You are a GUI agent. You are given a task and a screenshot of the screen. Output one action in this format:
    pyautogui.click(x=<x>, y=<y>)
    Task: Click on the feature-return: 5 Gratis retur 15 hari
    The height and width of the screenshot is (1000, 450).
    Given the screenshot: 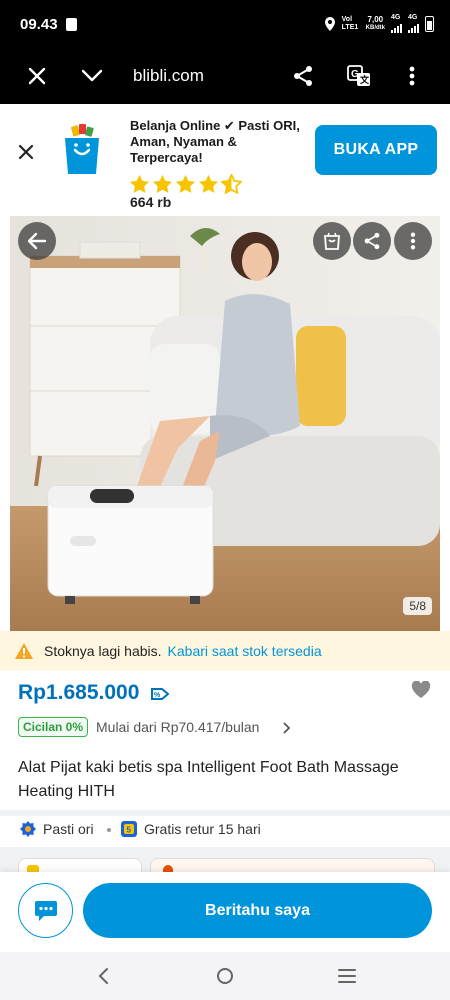 What is the action you would take?
    pyautogui.click(x=191, y=829)
    